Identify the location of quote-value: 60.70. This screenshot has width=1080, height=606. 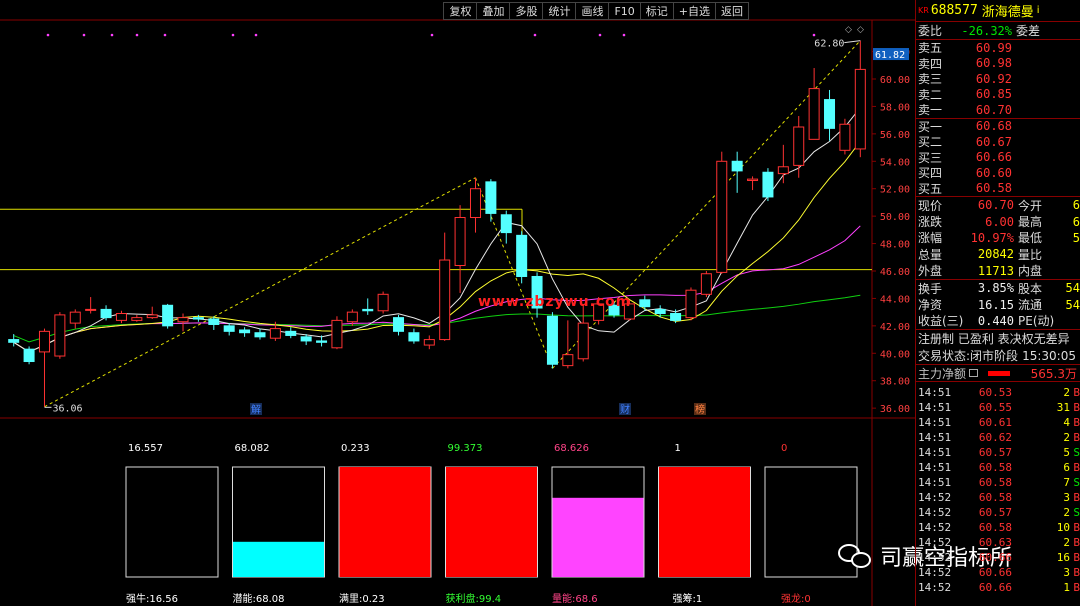
(995, 205).